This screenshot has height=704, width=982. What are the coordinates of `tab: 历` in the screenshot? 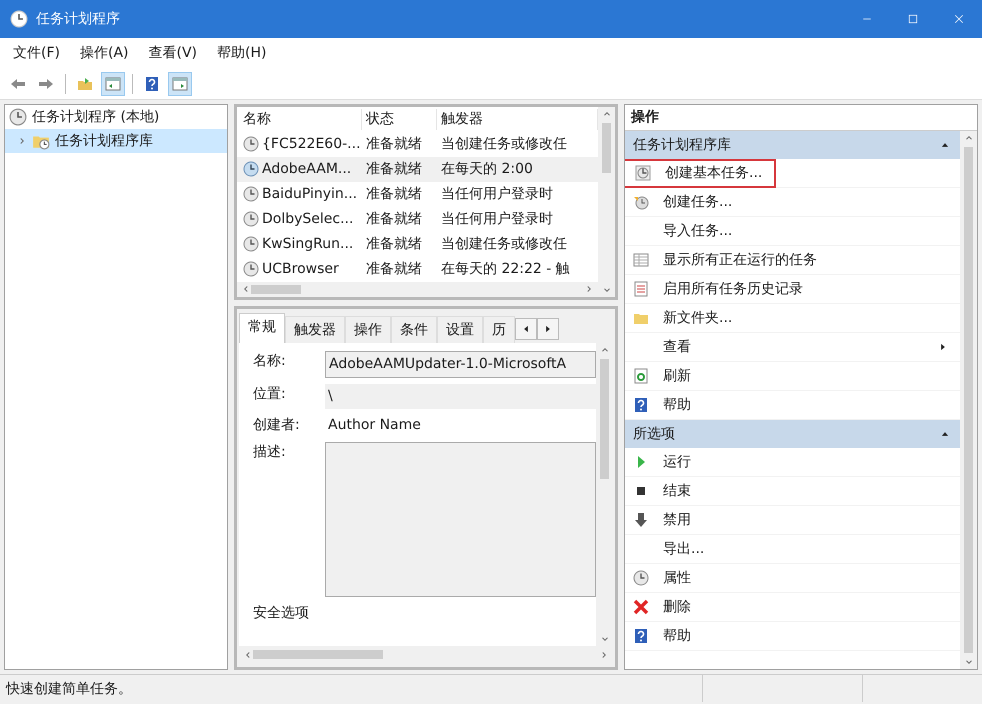 It's located at (499, 329).